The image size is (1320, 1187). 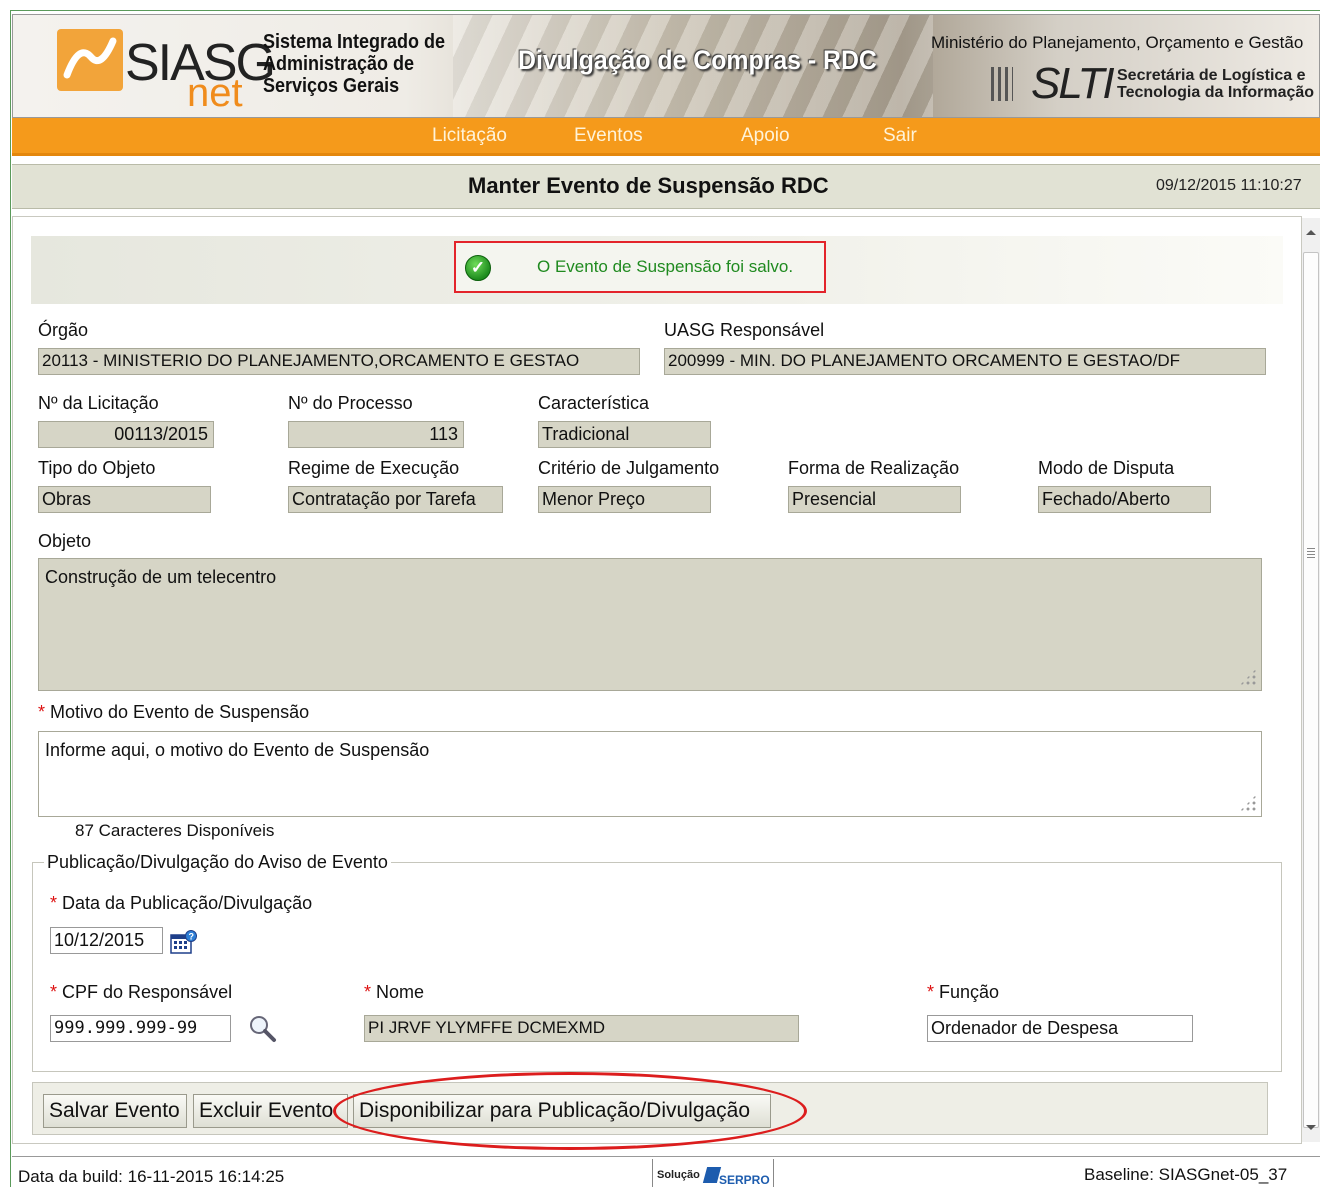 What do you see at coordinates (151, 1176) in the screenshot?
I see `build-date: Data da build: 16-11-2015 16:14:25` at bounding box center [151, 1176].